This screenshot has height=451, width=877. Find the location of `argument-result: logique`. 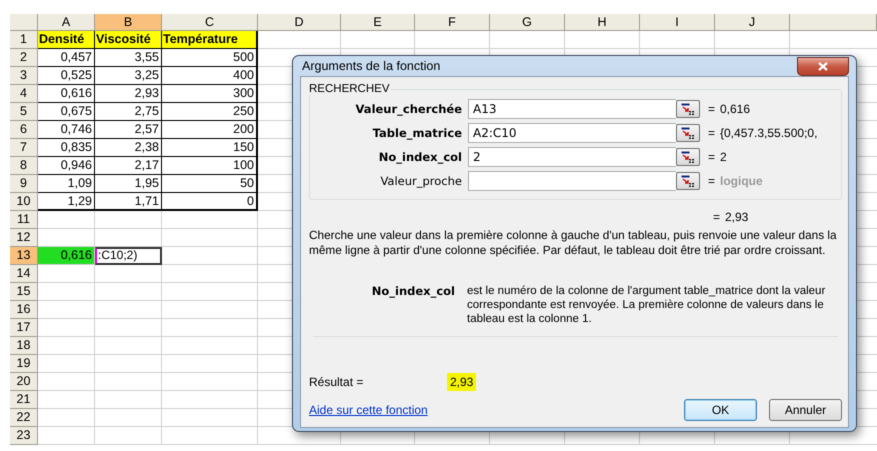

argument-result: logique is located at coordinates (741, 181).